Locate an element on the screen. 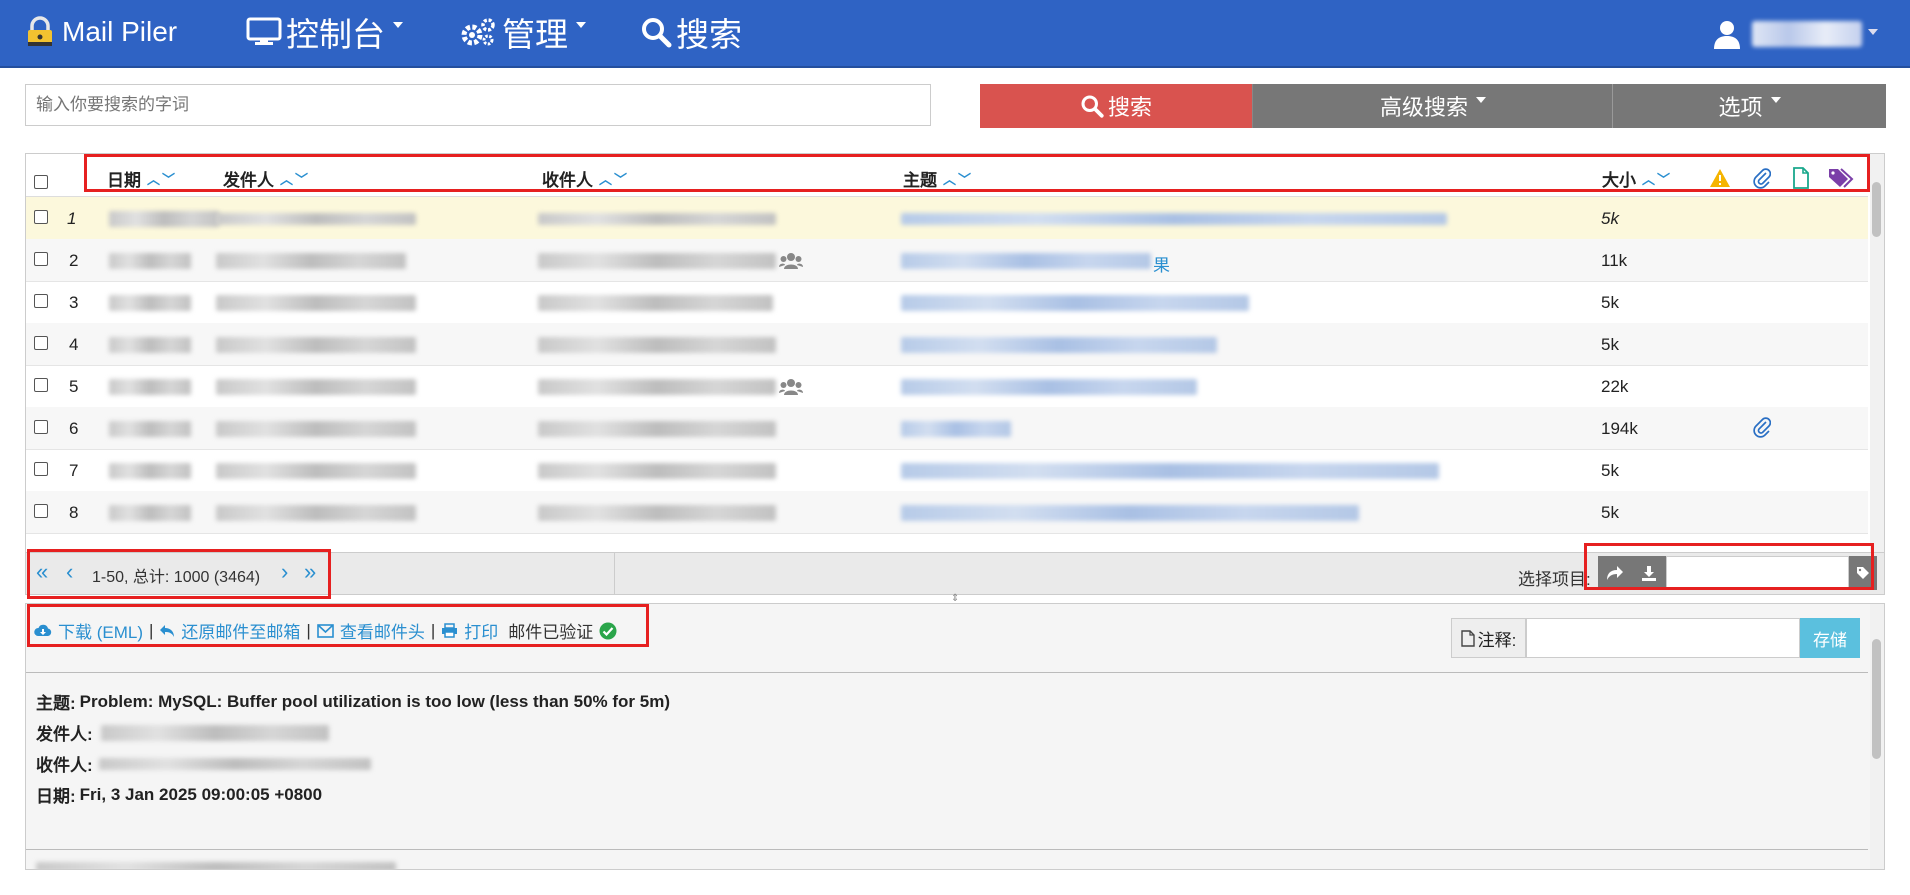 This screenshot has width=1910, height=895. save-button-label: 存储 is located at coordinates (1830, 640).